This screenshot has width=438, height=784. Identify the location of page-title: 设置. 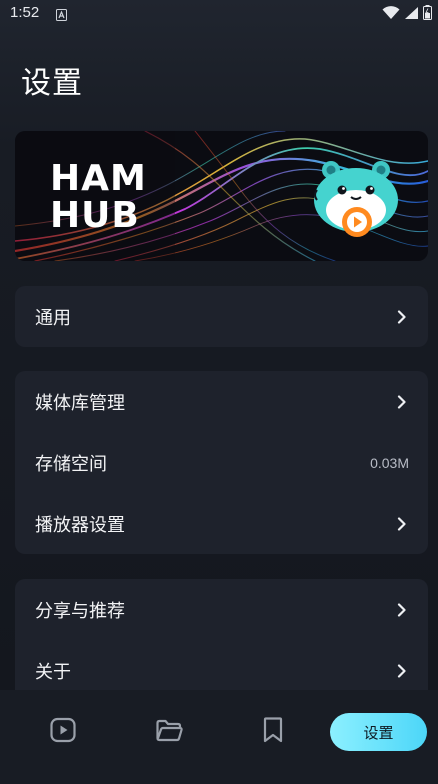
(52, 83).